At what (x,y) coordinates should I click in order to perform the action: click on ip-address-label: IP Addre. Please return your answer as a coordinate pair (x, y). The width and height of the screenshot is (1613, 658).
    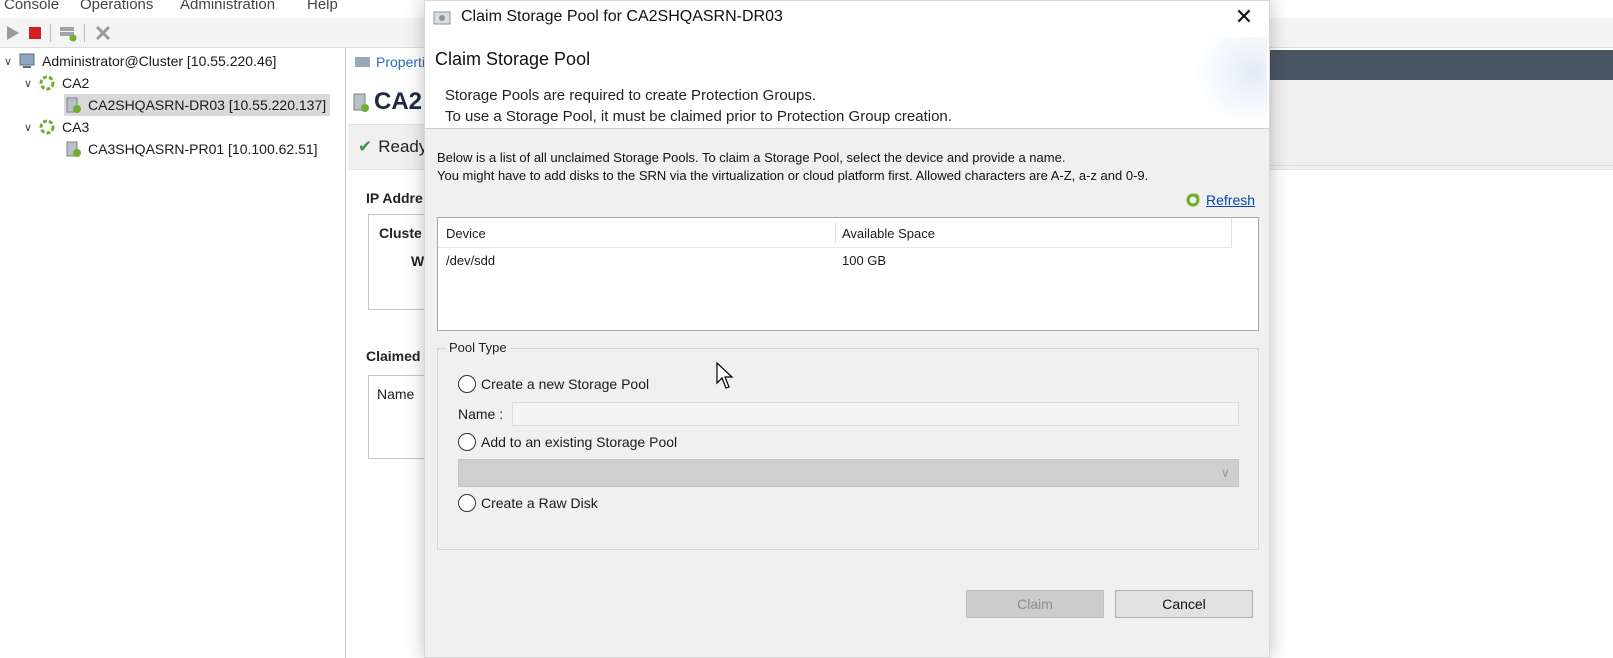
    Looking at the image, I should click on (394, 198).